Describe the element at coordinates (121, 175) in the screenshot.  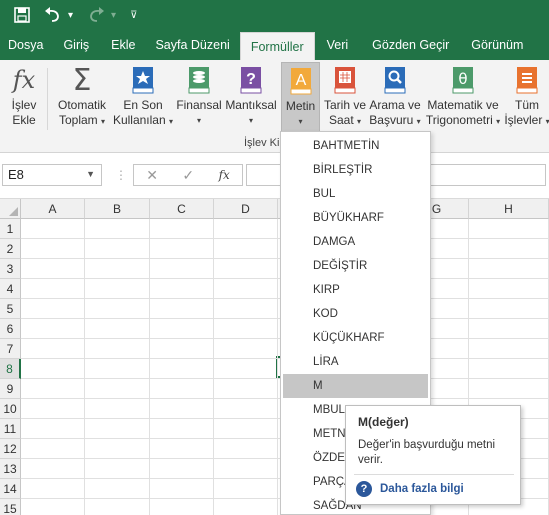
I see `drag-handle-icon: ⋮` at that location.